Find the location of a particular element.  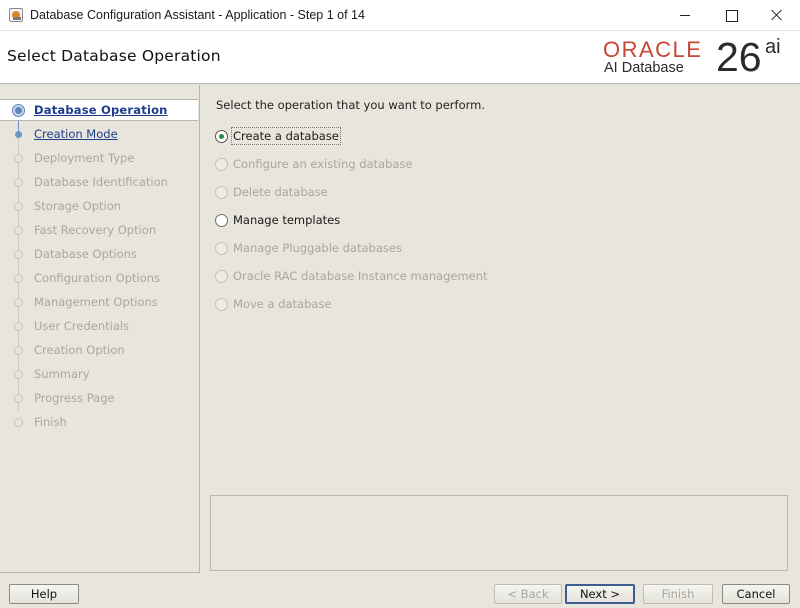

option-label: Move a database is located at coordinates (282, 304).